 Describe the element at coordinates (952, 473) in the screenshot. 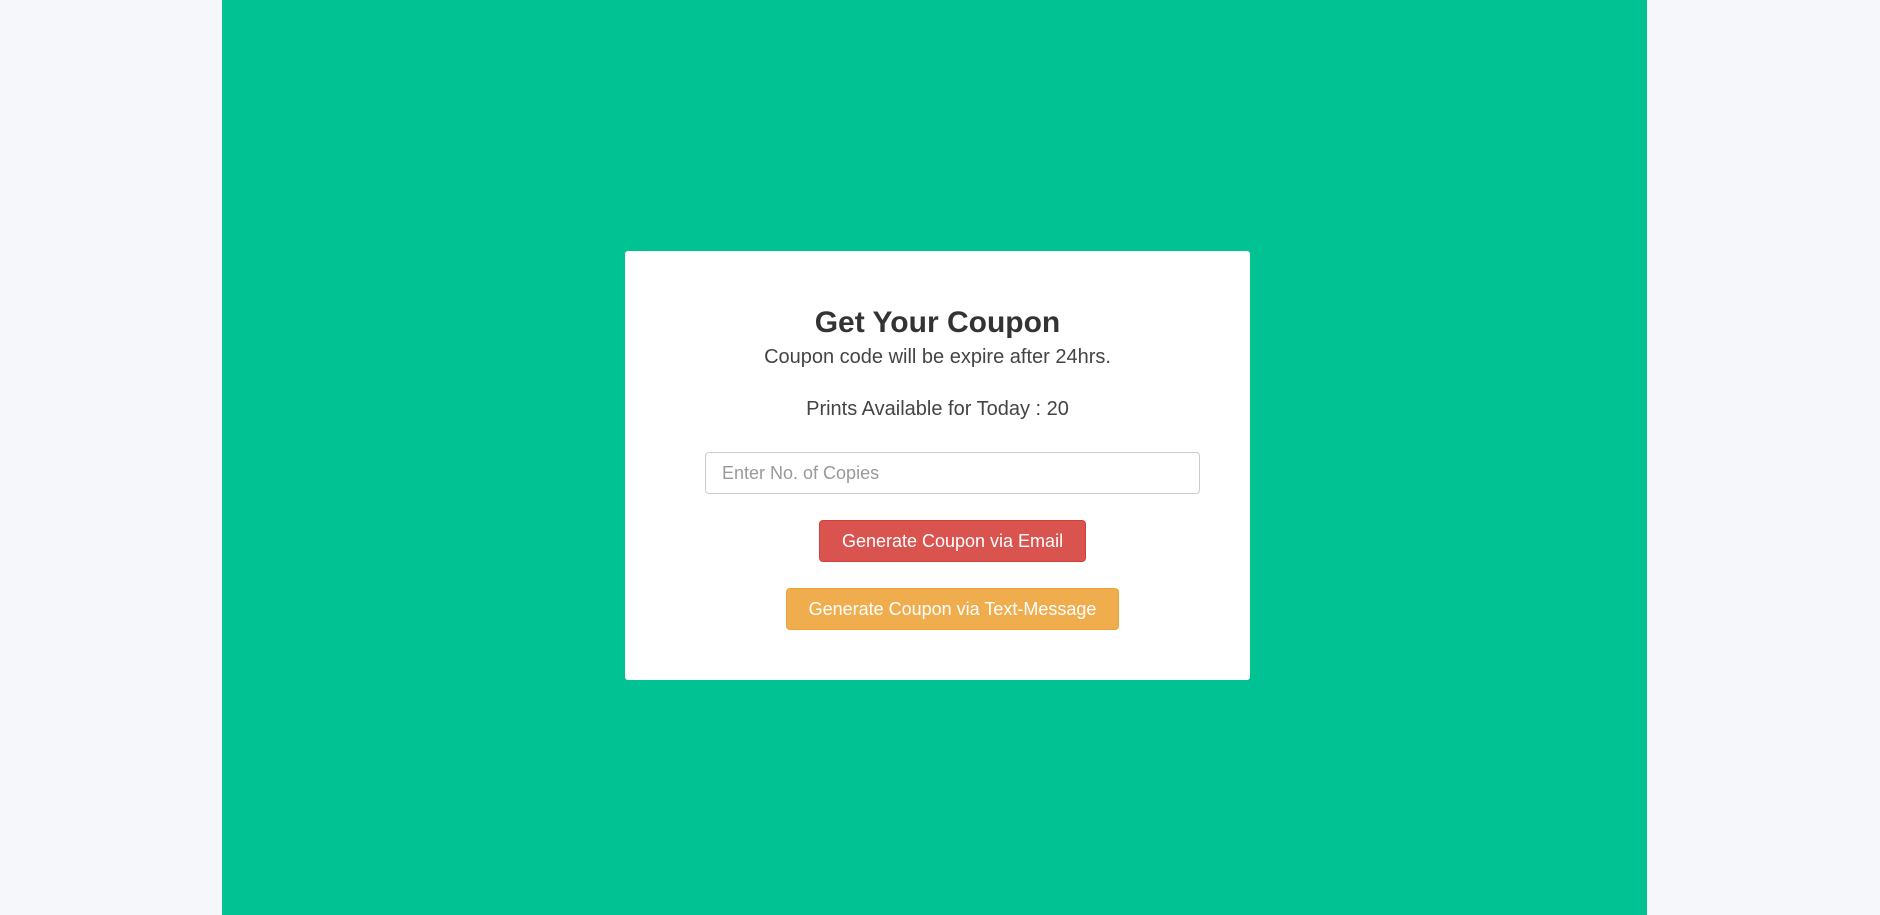

I see `copies-input` at that location.